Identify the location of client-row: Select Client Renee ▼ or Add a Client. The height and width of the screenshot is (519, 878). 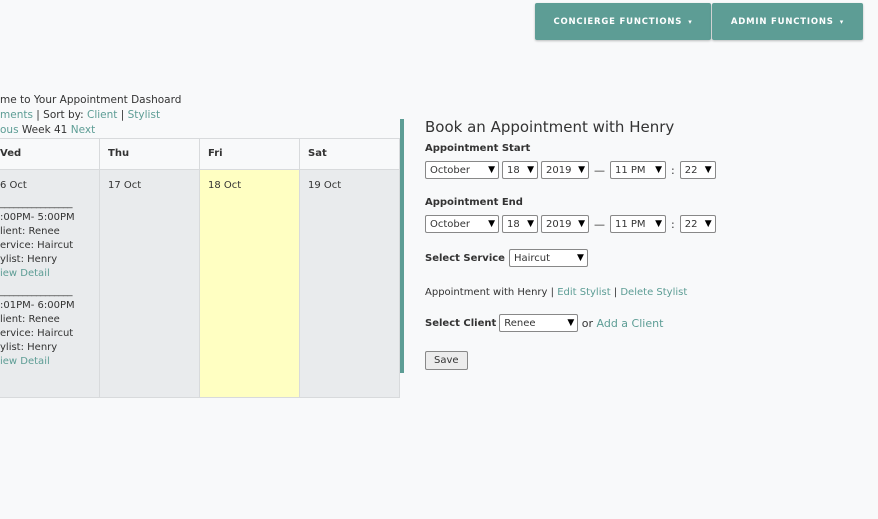
(645, 323).